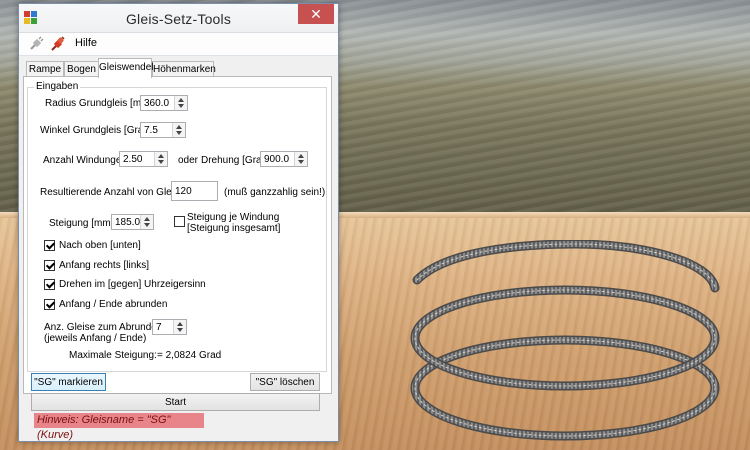 The width and height of the screenshot is (750, 450). I want to click on slope-per-winding-label-1: Steigung je Windung, so click(233, 217).